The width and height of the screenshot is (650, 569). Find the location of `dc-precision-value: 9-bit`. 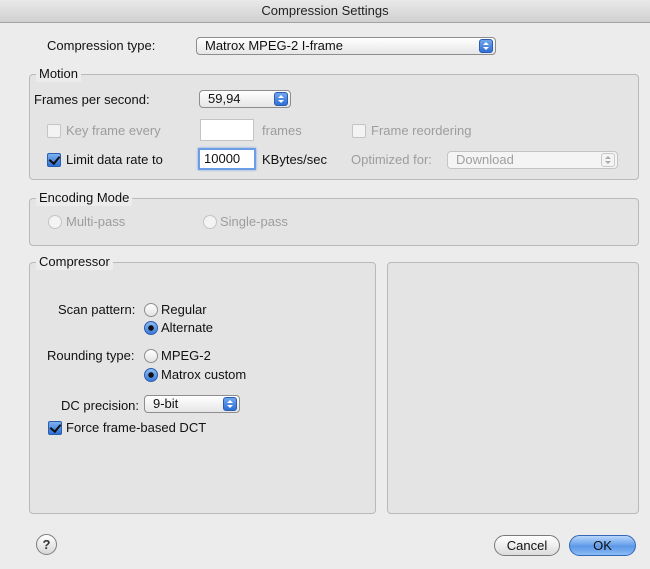

dc-precision-value: 9-bit is located at coordinates (166, 403).